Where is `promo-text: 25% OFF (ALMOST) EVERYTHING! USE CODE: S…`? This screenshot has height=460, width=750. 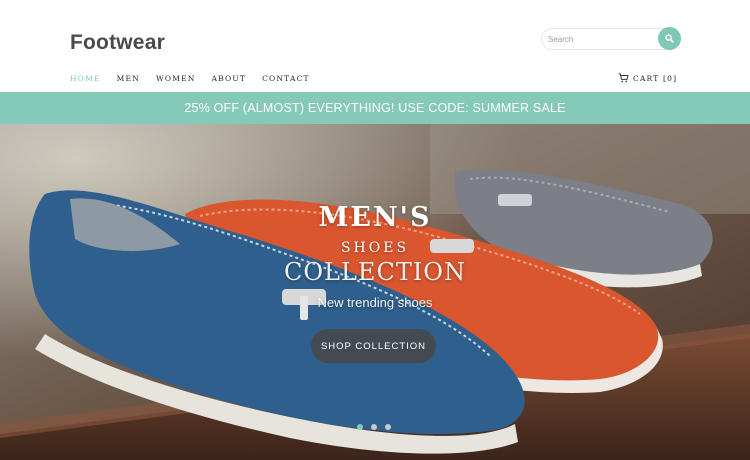 promo-text: 25% OFF (ALMOST) EVERYTHING! USE CODE: S… is located at coordinates (375, 108).